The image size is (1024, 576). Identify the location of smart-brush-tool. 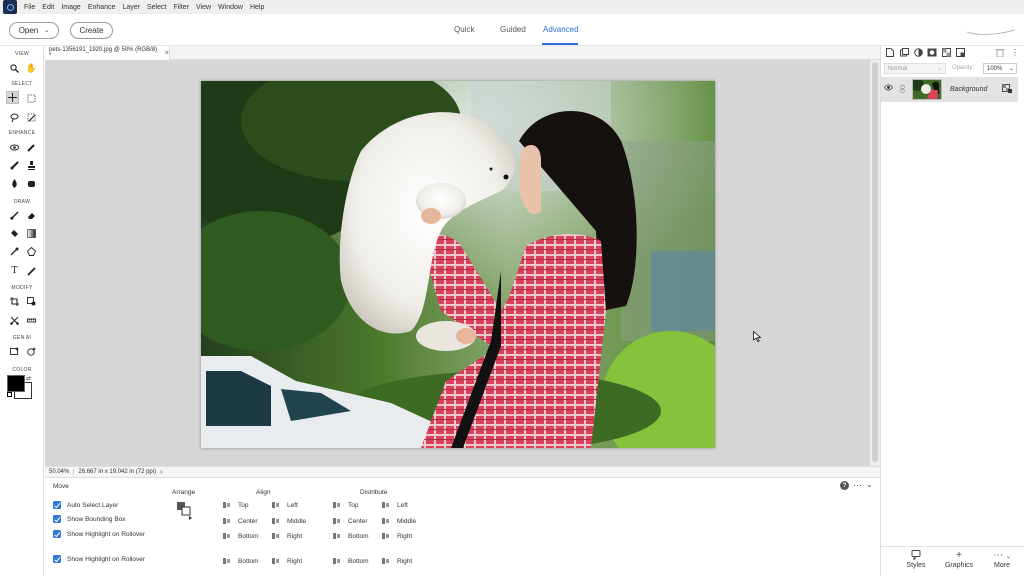
(14, 165).